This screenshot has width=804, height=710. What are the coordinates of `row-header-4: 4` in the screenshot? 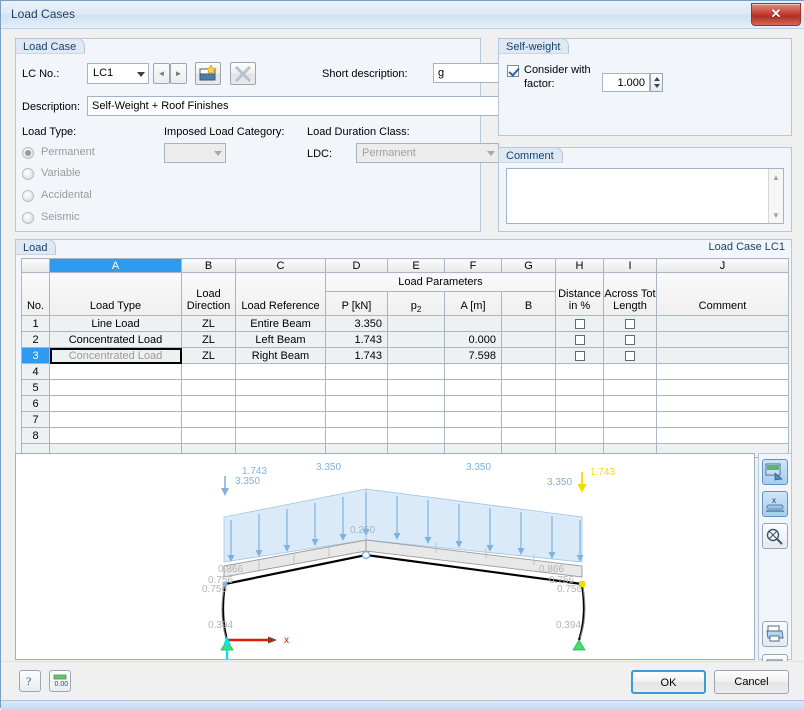 It's located at (35, 371).